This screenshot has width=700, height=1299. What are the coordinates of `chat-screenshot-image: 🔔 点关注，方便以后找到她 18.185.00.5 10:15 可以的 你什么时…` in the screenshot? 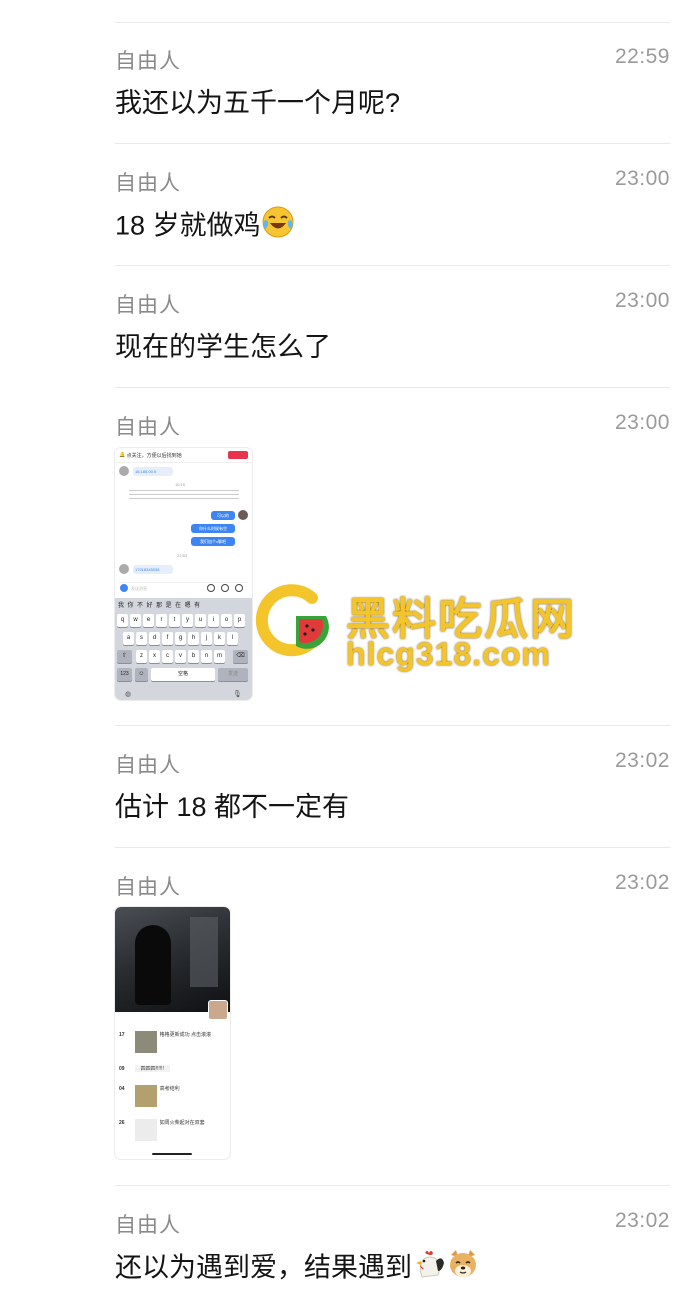 It's located at (183, 574).